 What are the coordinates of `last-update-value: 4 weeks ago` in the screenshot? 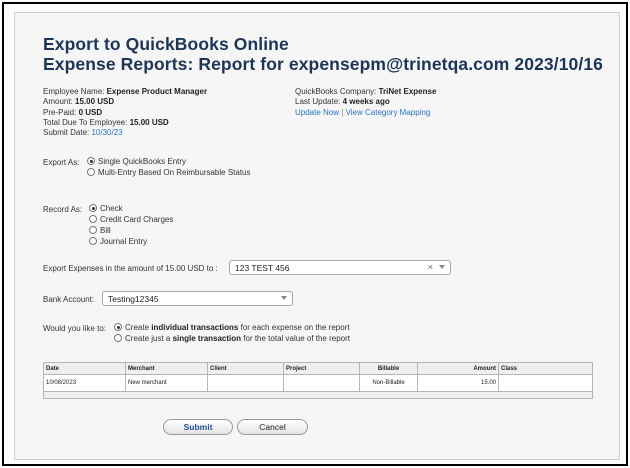 It's located at (366, 102).